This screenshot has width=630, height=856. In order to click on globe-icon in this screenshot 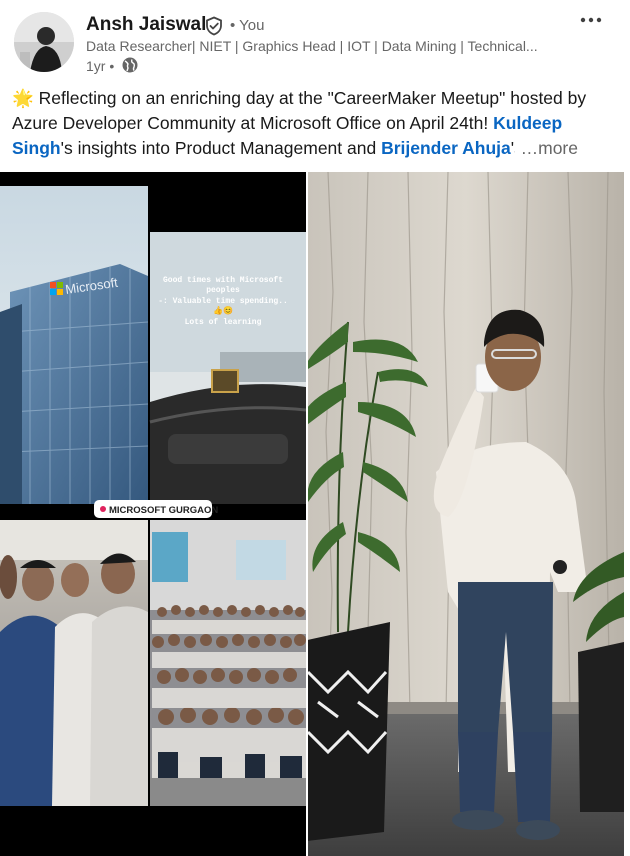, I will do `click(130, 65)`.